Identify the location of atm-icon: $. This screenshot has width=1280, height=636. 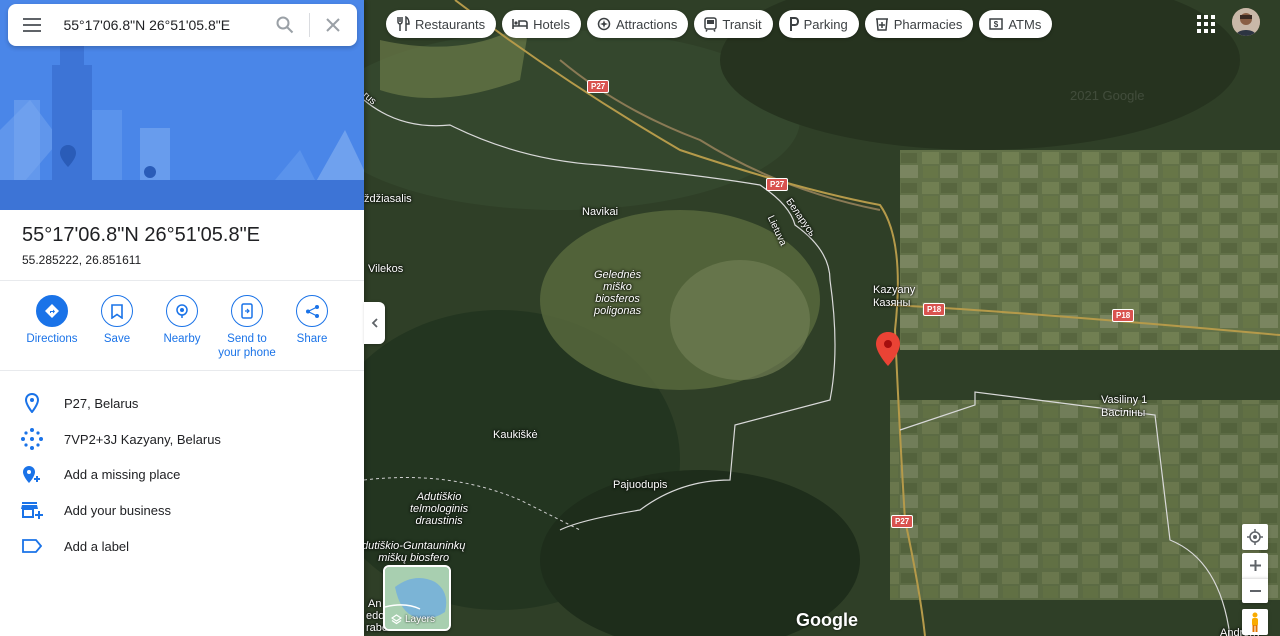
(996, 24).